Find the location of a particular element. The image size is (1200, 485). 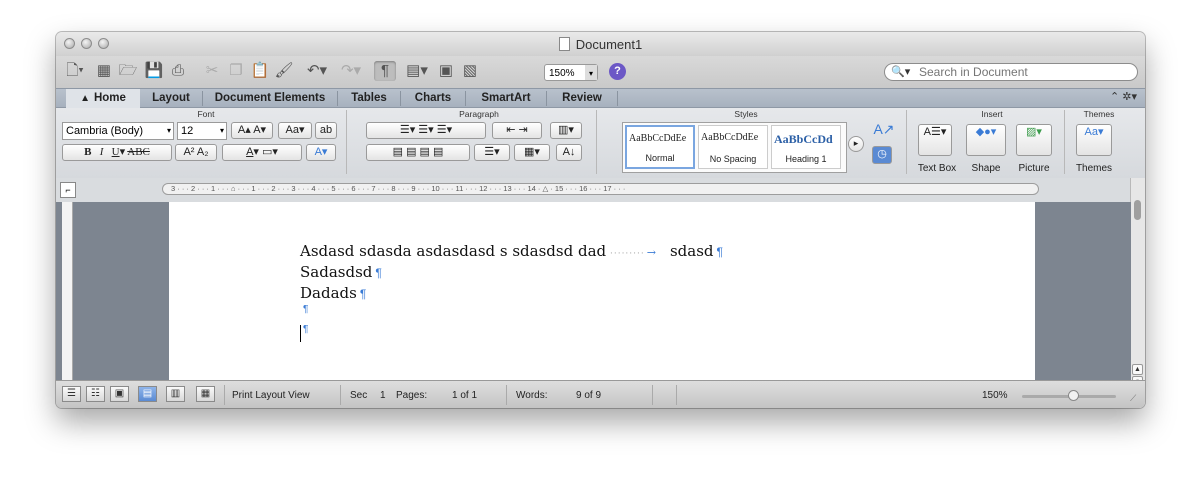

copy-icon: ❐ is located at coordinates (236, 71).